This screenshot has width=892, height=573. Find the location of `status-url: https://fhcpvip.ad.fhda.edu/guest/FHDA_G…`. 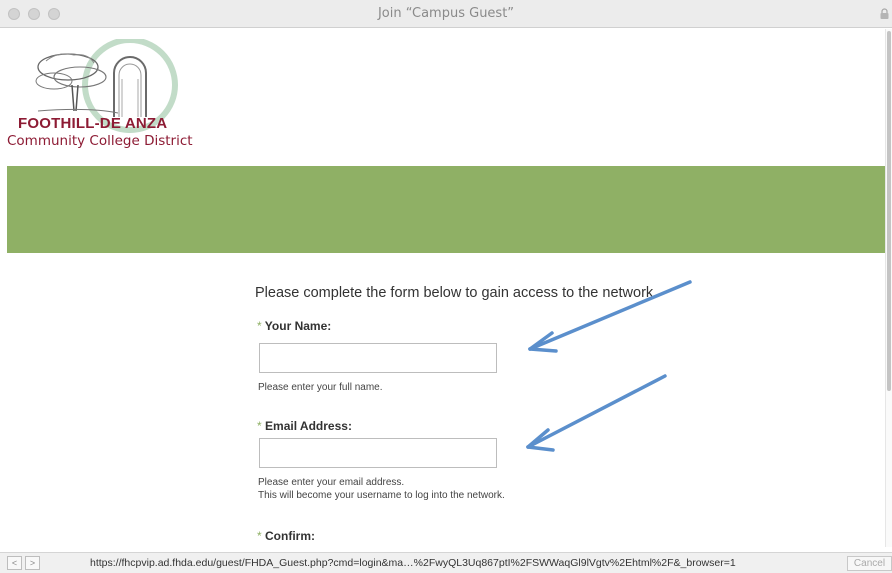

status-url: https://fhcpvip.ad.fhda.edu/guest/FHDA_G… is located at coordinates (413, 563).